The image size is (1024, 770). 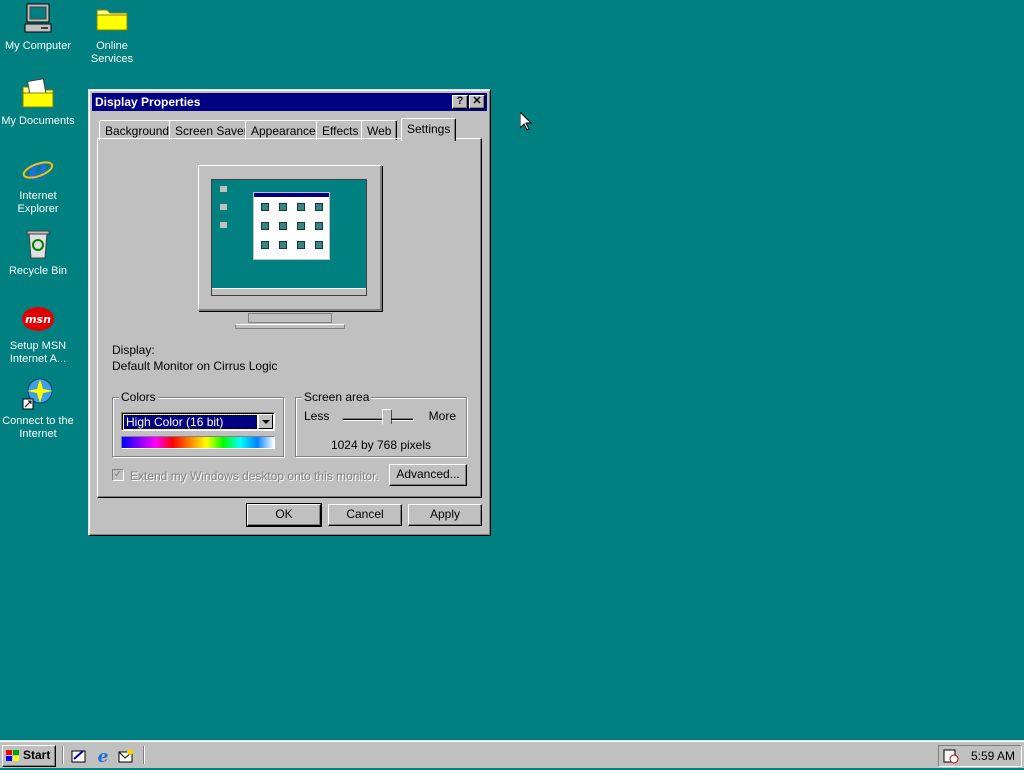 I want to click on extend-desktop-checkbox: ✓, so click(x=118, y=475).